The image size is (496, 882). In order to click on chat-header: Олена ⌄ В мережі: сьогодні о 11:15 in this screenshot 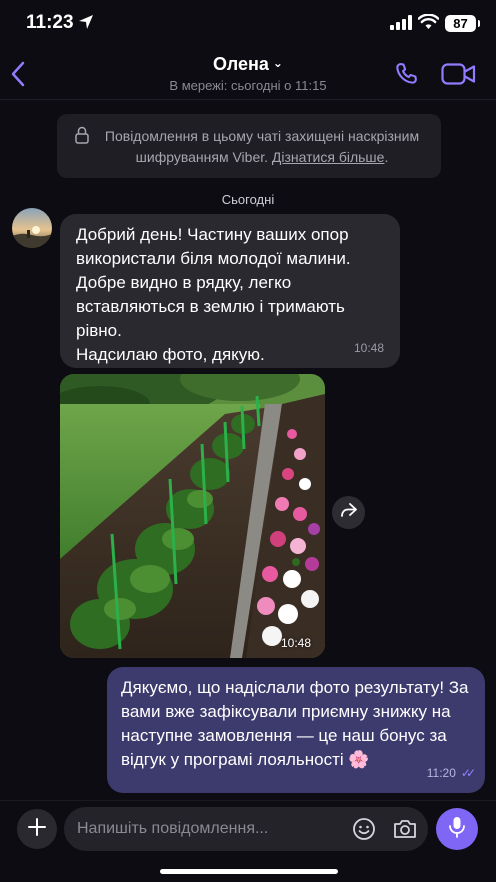, I will do `click(248, 74)`.